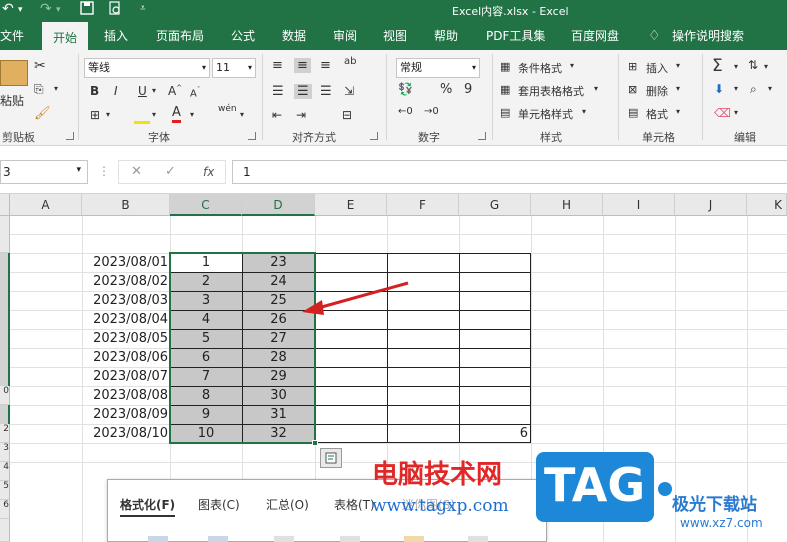 The width and height of the screenshot is (787, 542). I want to click on tab-formulas: 公式, so click(243, 36).